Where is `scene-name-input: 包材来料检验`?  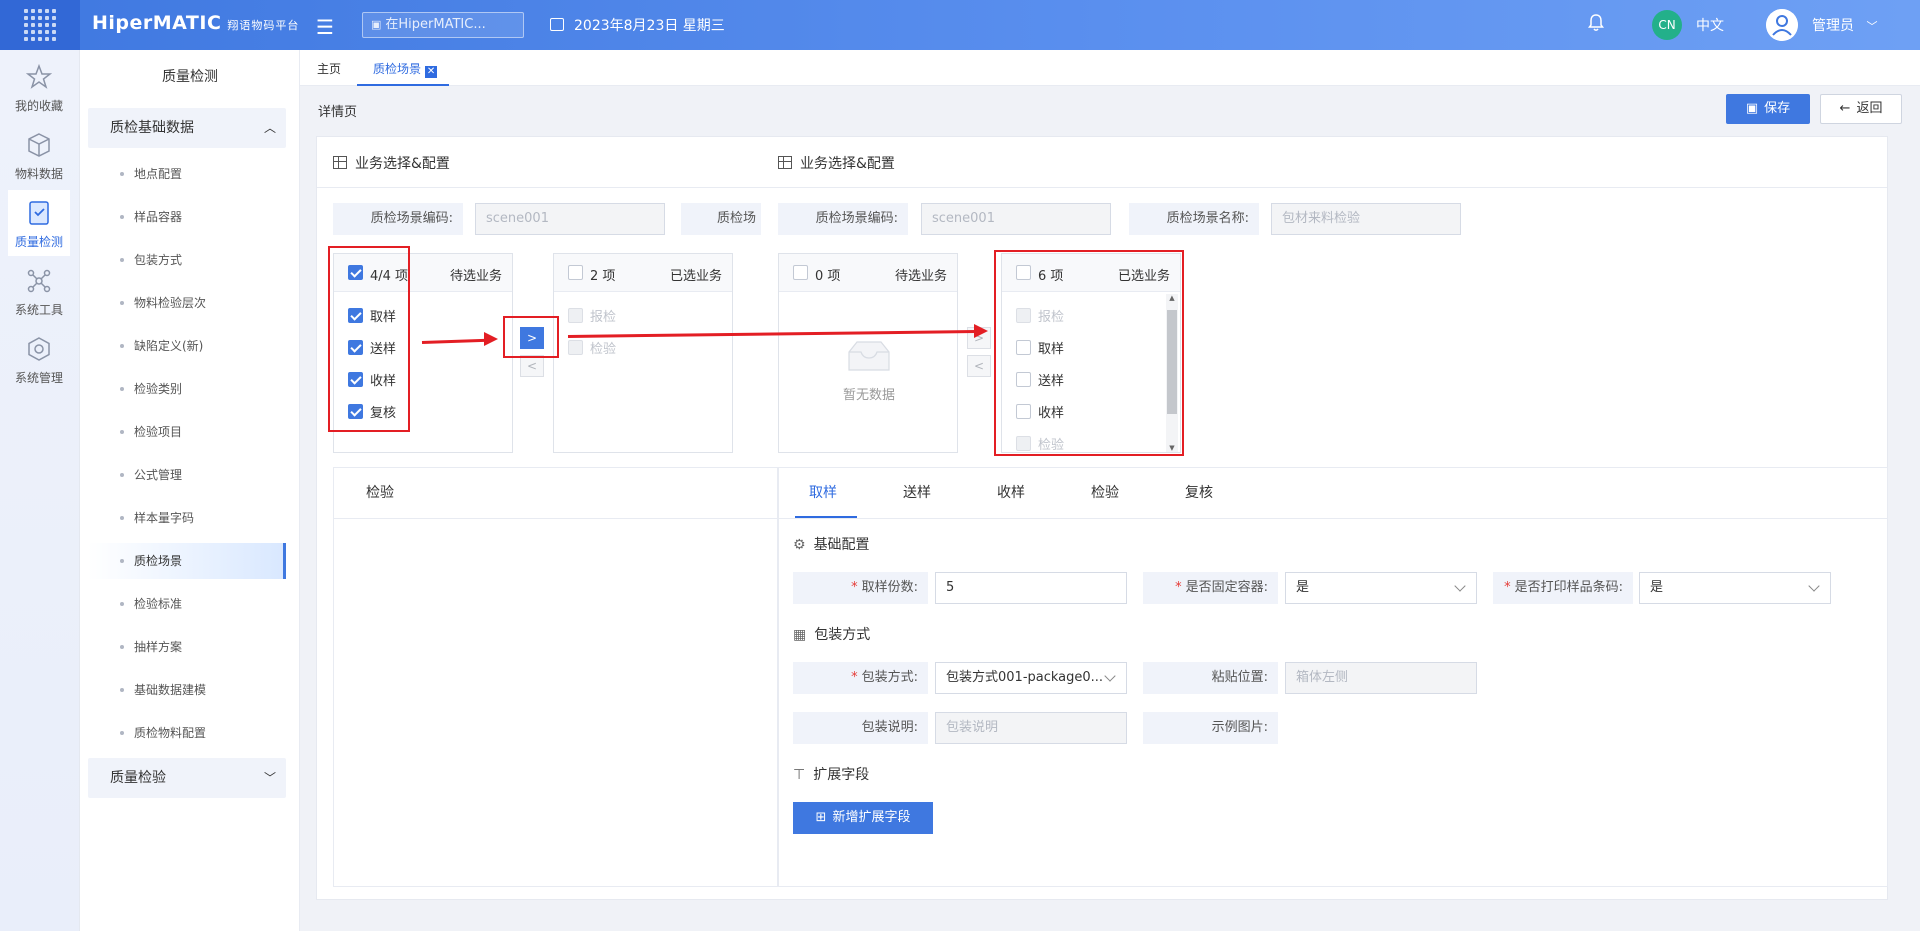
scene-name-input: 包材来料检验 is located at coordinates (1366, 219).